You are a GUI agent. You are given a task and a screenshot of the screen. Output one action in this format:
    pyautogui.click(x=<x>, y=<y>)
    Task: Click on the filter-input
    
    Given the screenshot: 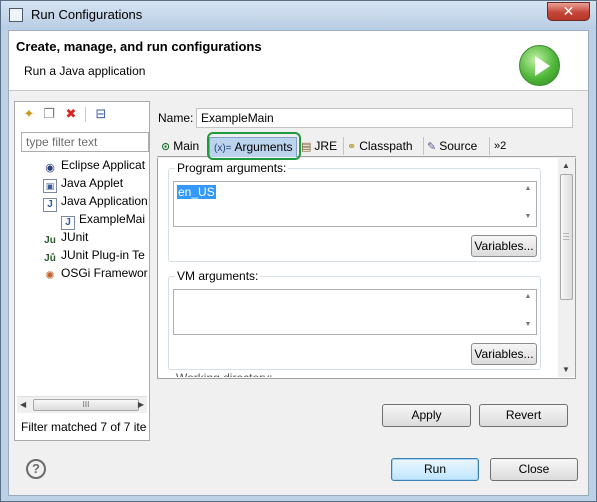 What is the action you would take?
    pyautogui.click(x=85, y=142)
    